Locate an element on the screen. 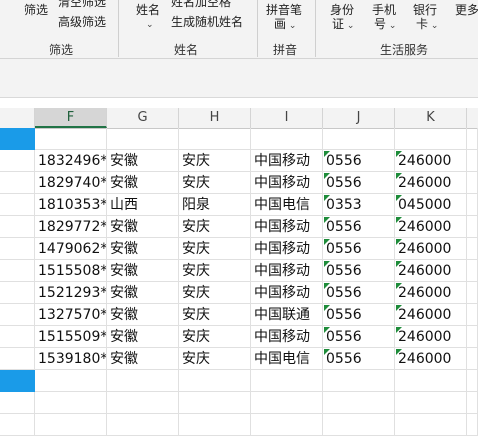  name-dropdown-chevron-icon: ⌄ is located at coordinates (150, 25).